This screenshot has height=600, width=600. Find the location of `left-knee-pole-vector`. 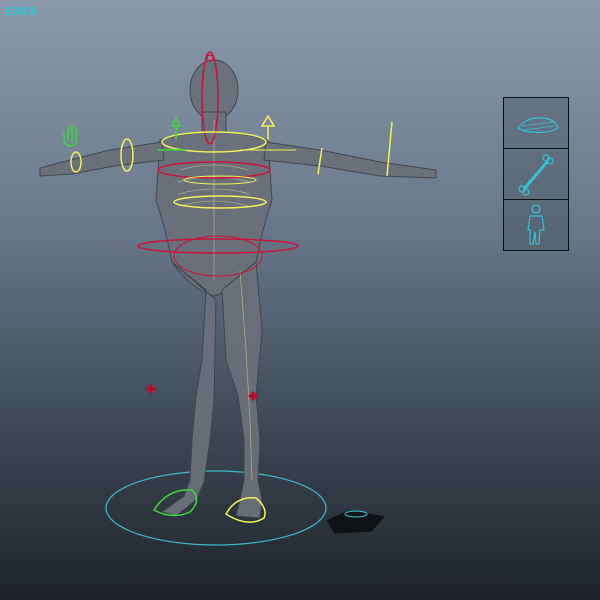

left-knee-pole-vector is located at coordinates (151, 389).